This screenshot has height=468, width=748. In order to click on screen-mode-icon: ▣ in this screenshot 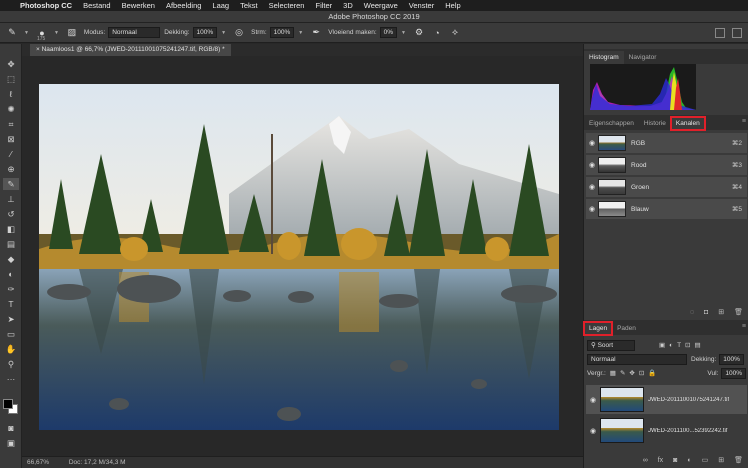, I will do `click(11, 443)`.